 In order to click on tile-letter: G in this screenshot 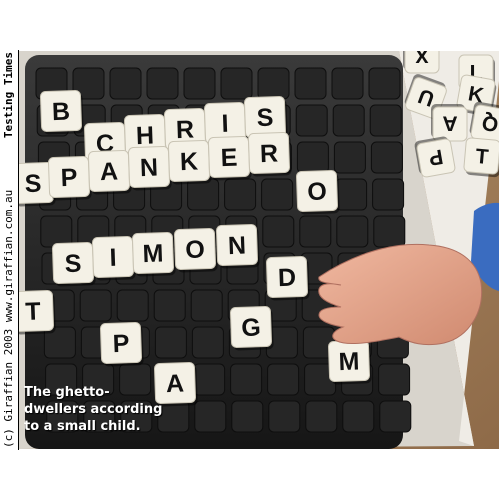, I will do `click(251, 327)`.